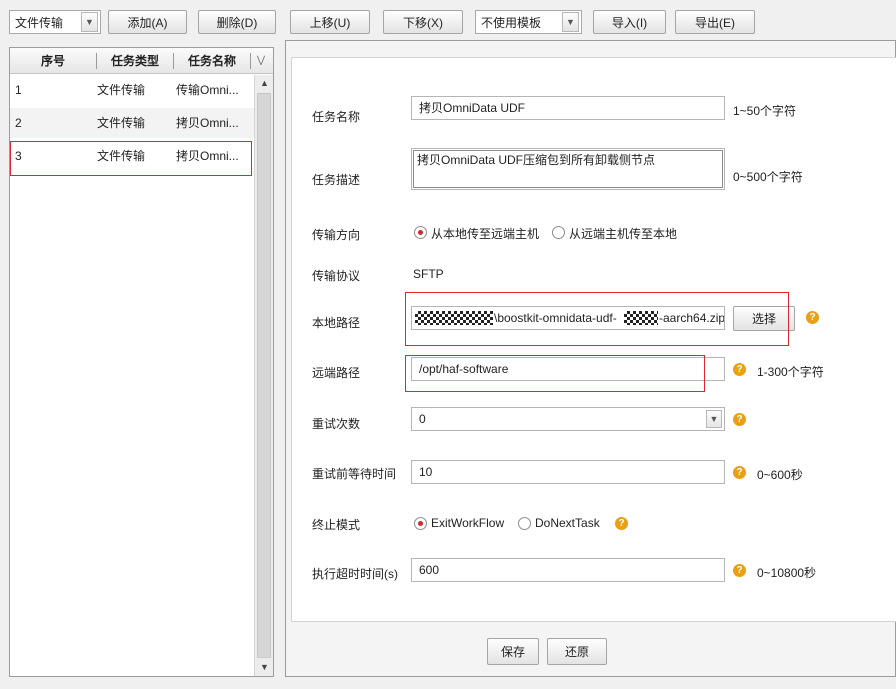 This screenshot has height=689, width=896. What do you see at coordinates (355, 574) in the screenshot?
I see `timeout-label: 执行超时时间(s)` at bounding box center [355, 574].